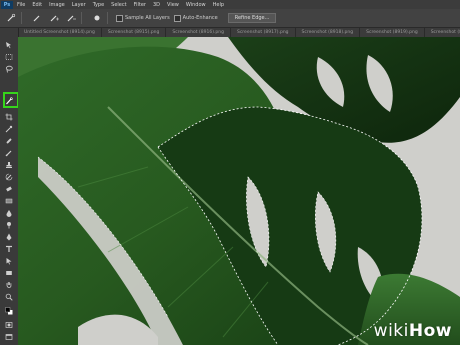 This screenshot has width=460, height=345. I want to click on sample-all-layers-checkbox, so click(119, 18).